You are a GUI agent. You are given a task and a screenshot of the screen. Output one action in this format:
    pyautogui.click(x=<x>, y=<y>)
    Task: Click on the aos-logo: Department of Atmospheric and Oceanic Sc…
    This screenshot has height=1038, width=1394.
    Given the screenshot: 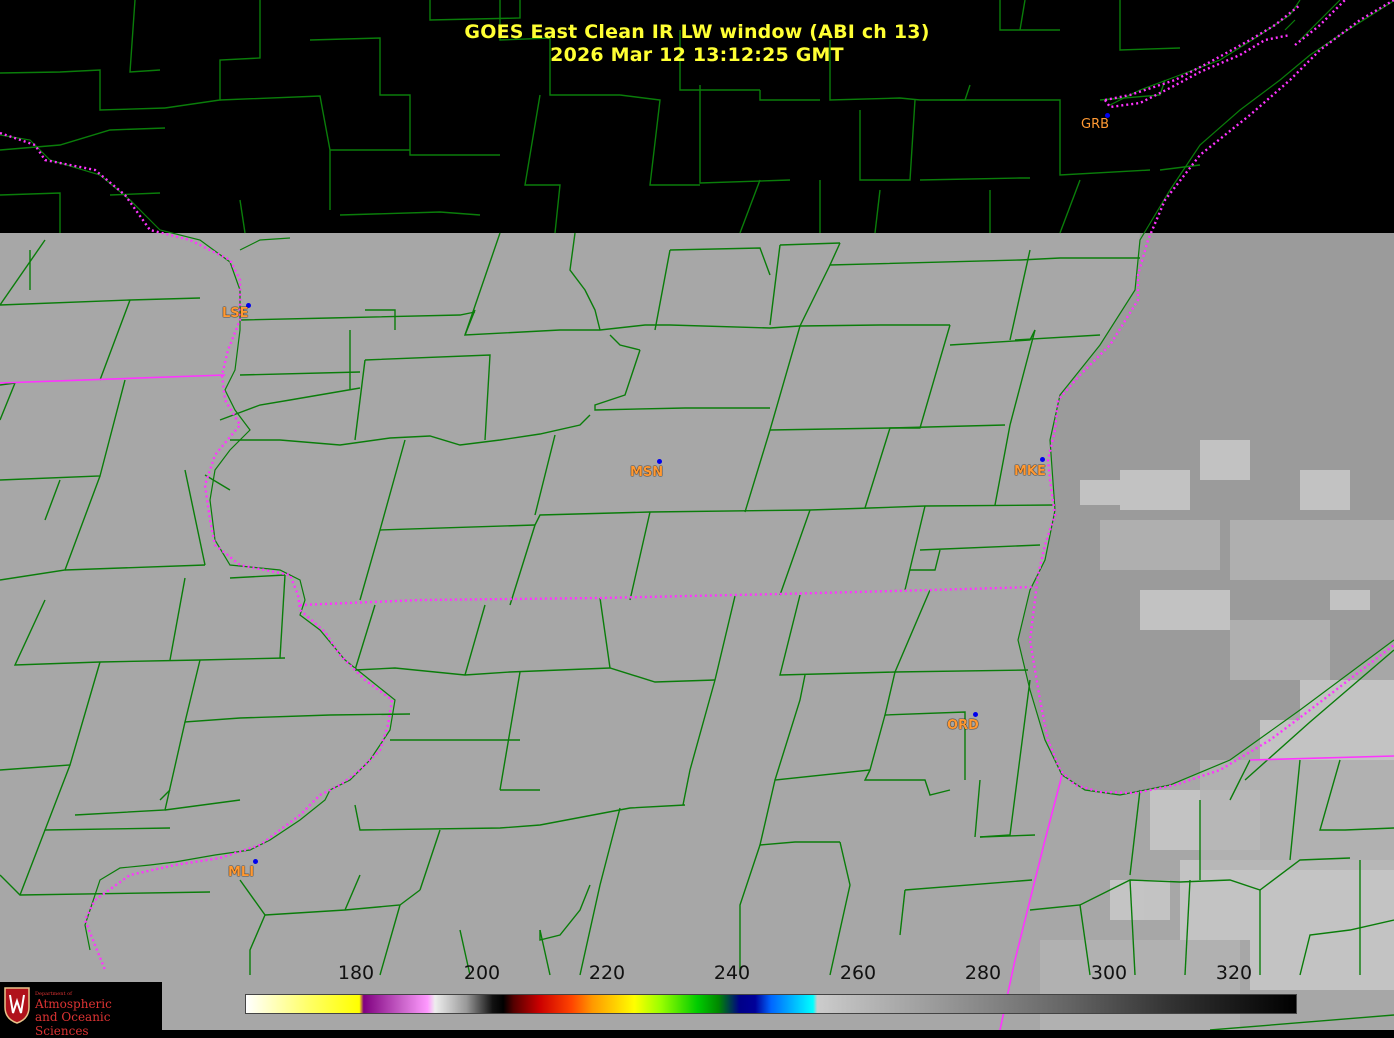 What is the action you would take?
    pyautogui.click(x=81, y=1010)
    